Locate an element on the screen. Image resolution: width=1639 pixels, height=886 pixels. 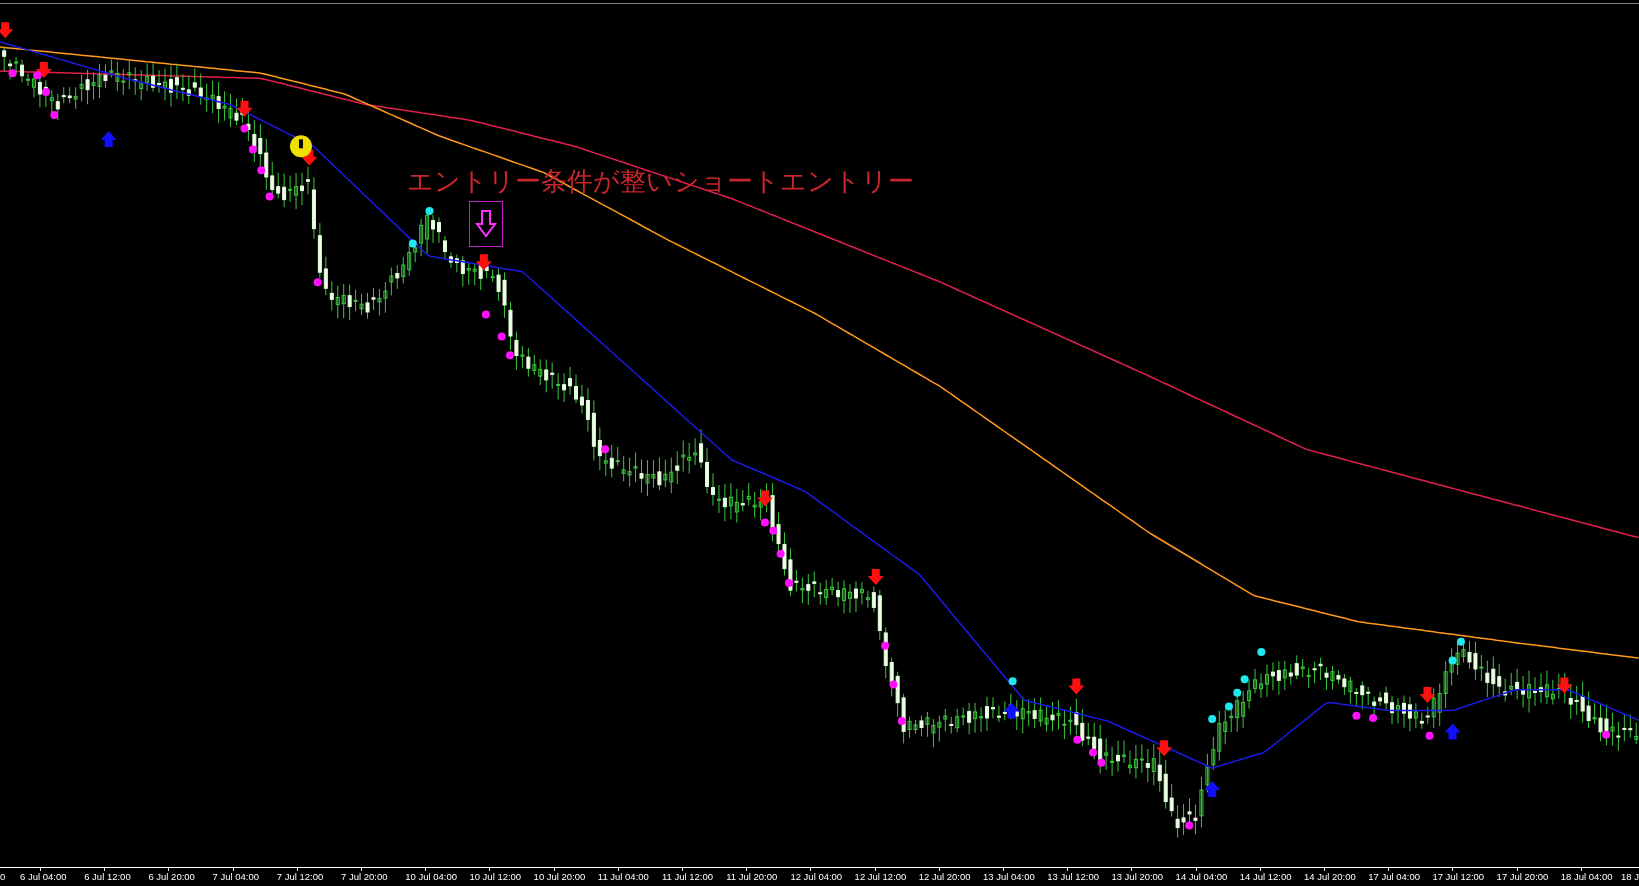
time-axis-label: 14 Jul 20:00 is located at coordinates (1330, 877).